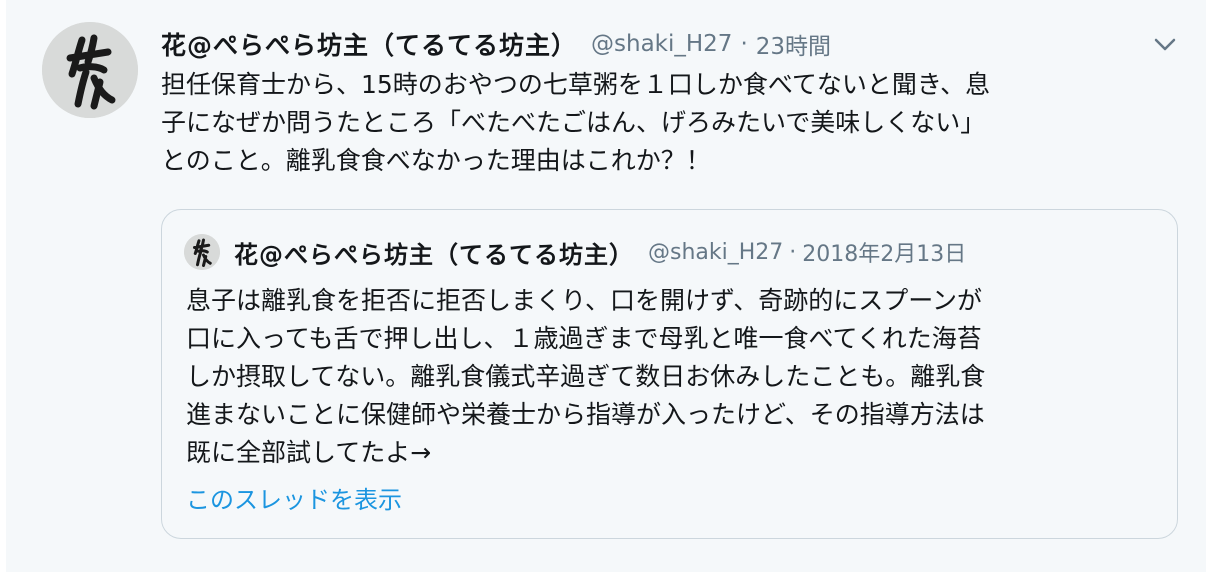 This screenshot has width=1212, height=572. I want to click on timestamp: 23時間, so click(793, 44).